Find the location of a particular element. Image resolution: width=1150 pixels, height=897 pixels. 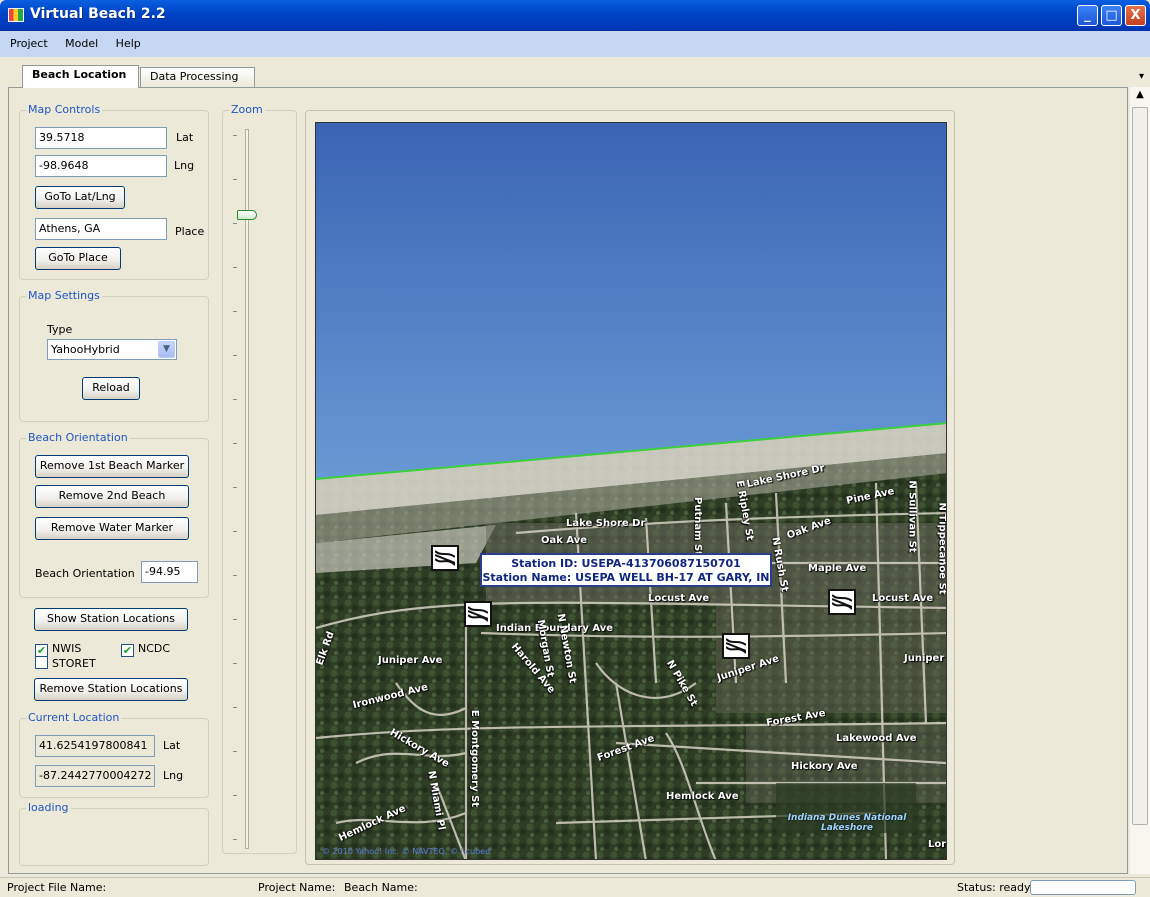

place-input: Athens, GA is located at coordinates (101, 229).